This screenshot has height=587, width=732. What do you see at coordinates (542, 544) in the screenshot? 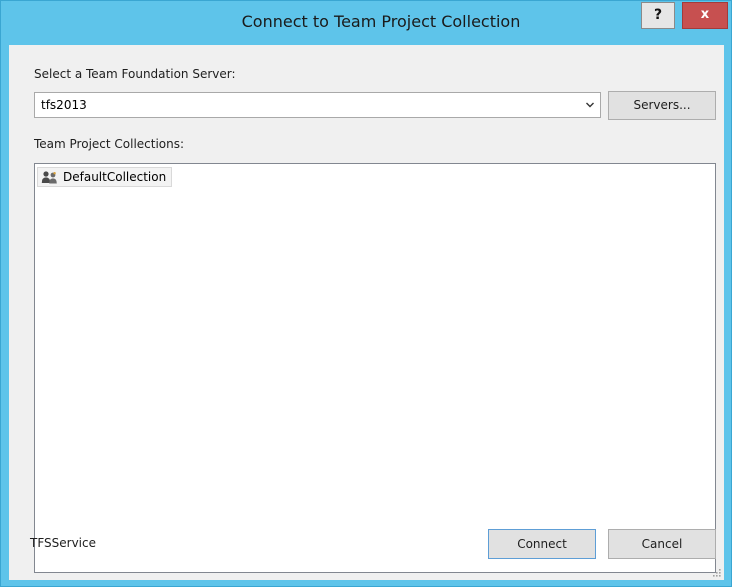
I see `connect-button: Connect` at bounding box center [542, 544].